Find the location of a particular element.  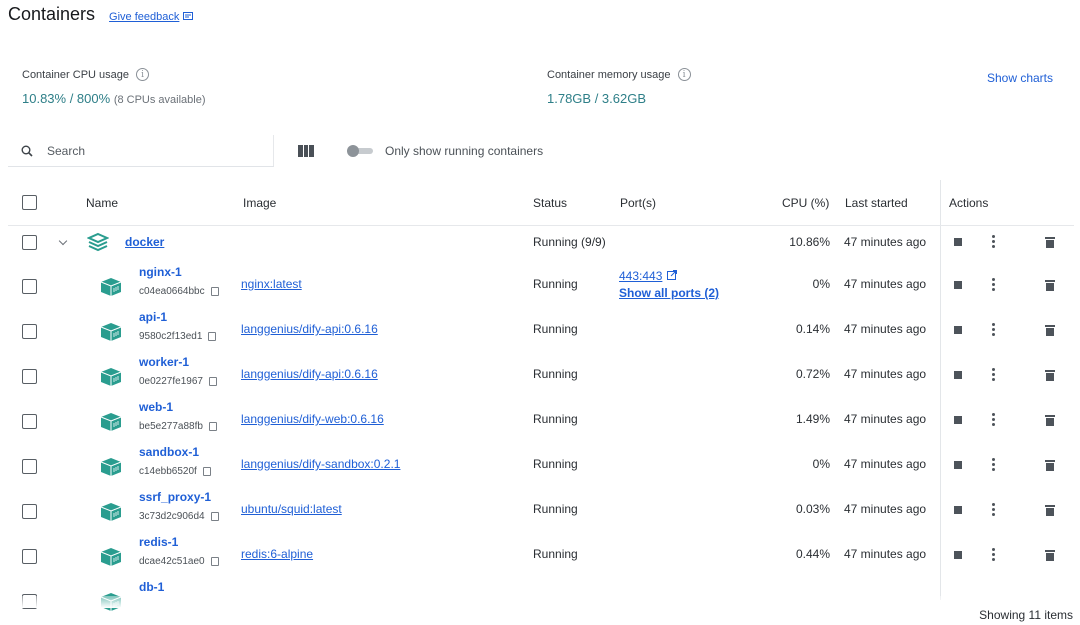

port-mapping: 443:443 is located at coordinates (640, 276).